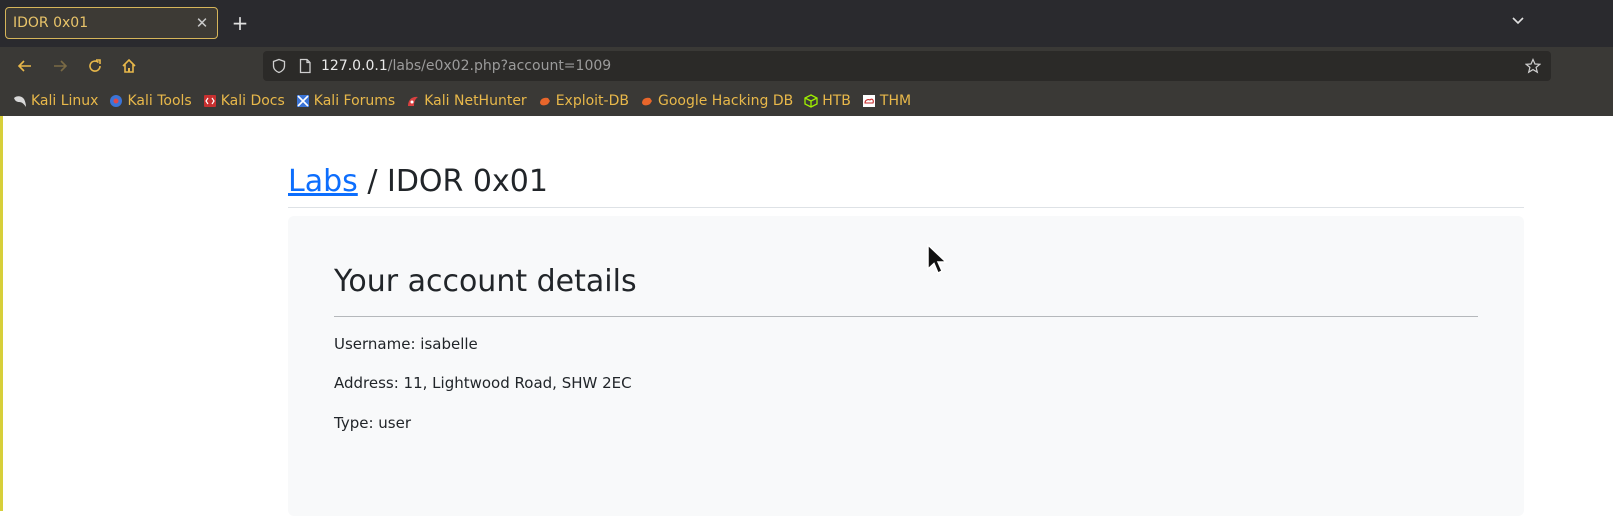 This screenshot has width=1613, height=516. Describe the element at coordinates (303, 101) in the screenshot. I see `kali-forums-icon` at that location.